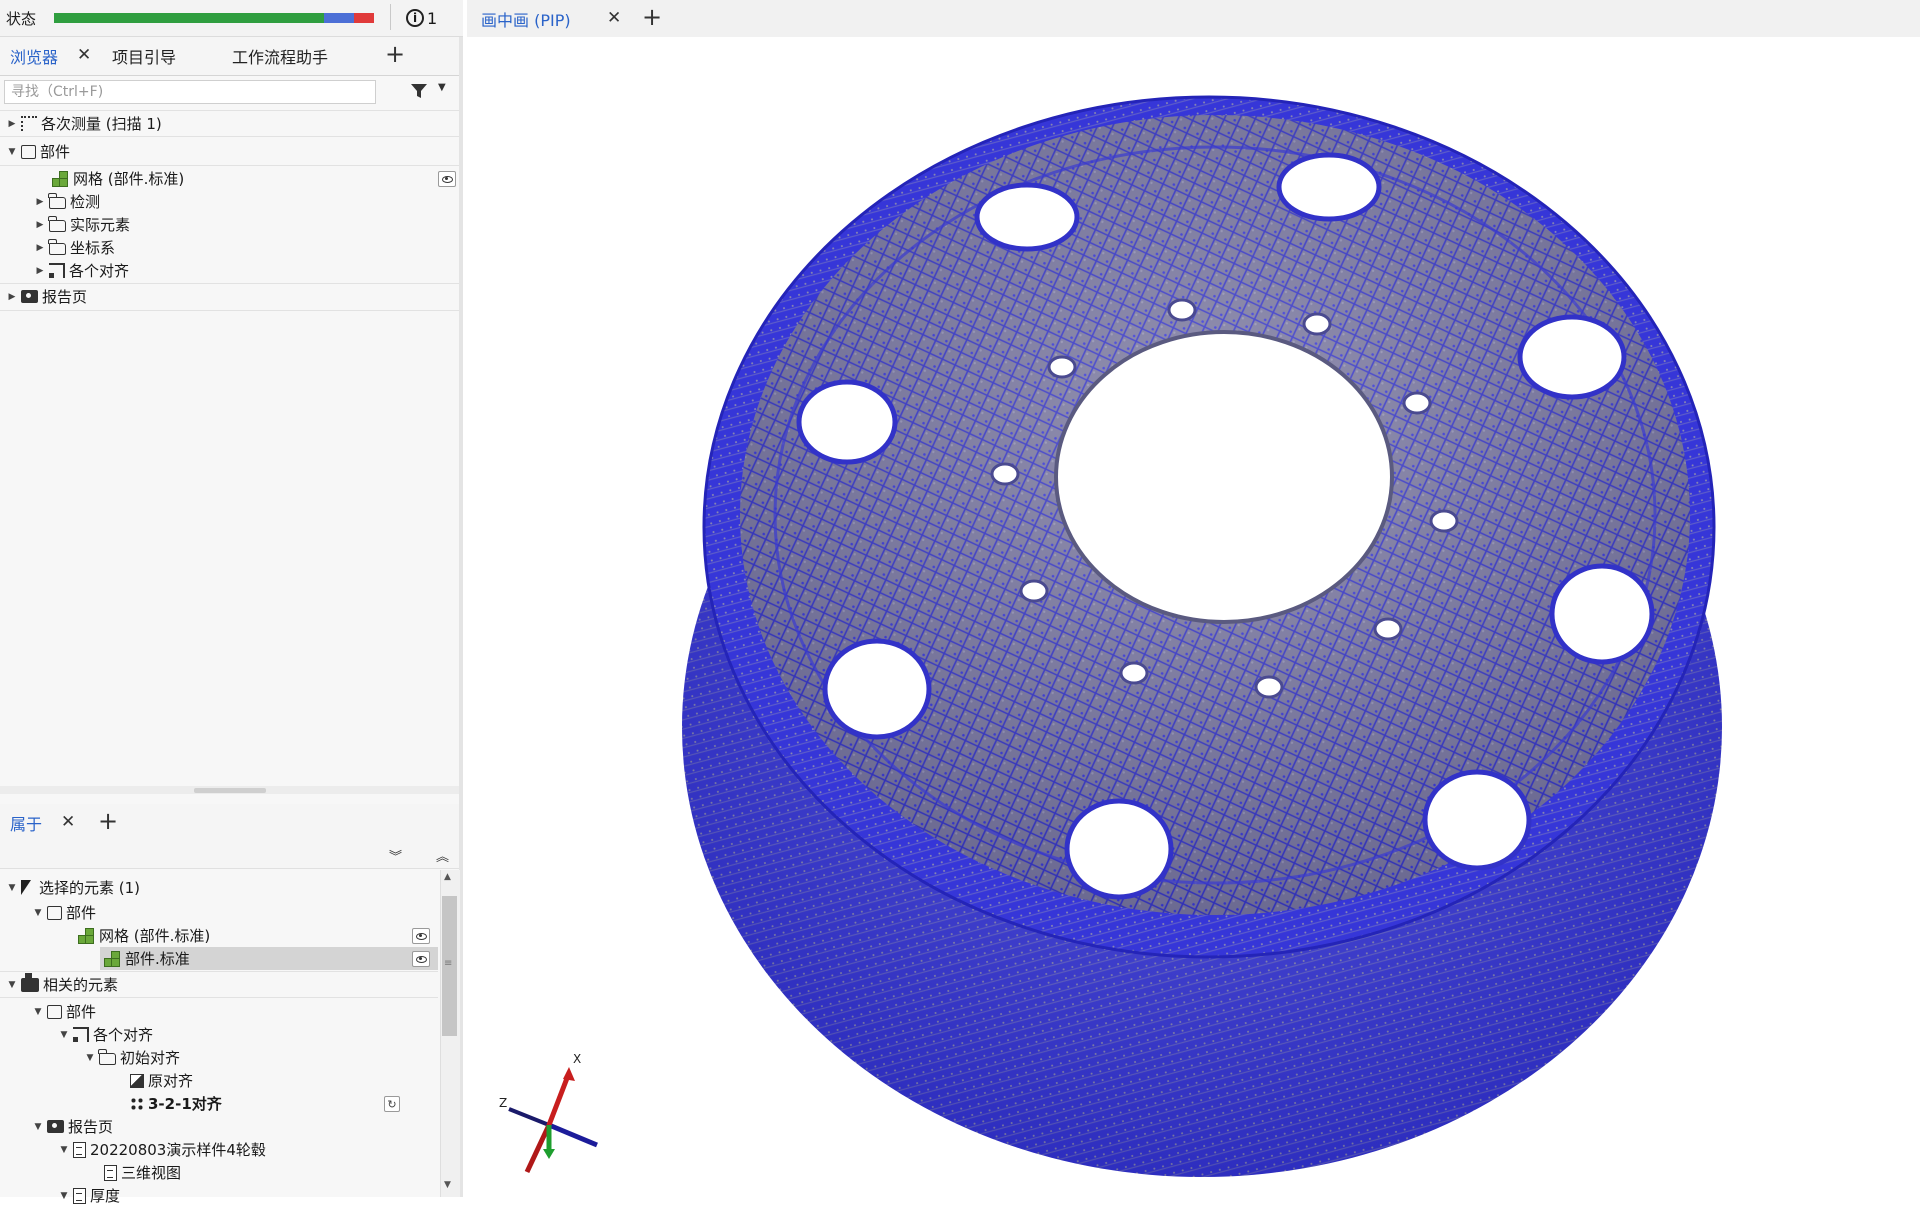  Describe the element at coordinates (81, 1034) in the screenshot. I see `align-icon` at that location.